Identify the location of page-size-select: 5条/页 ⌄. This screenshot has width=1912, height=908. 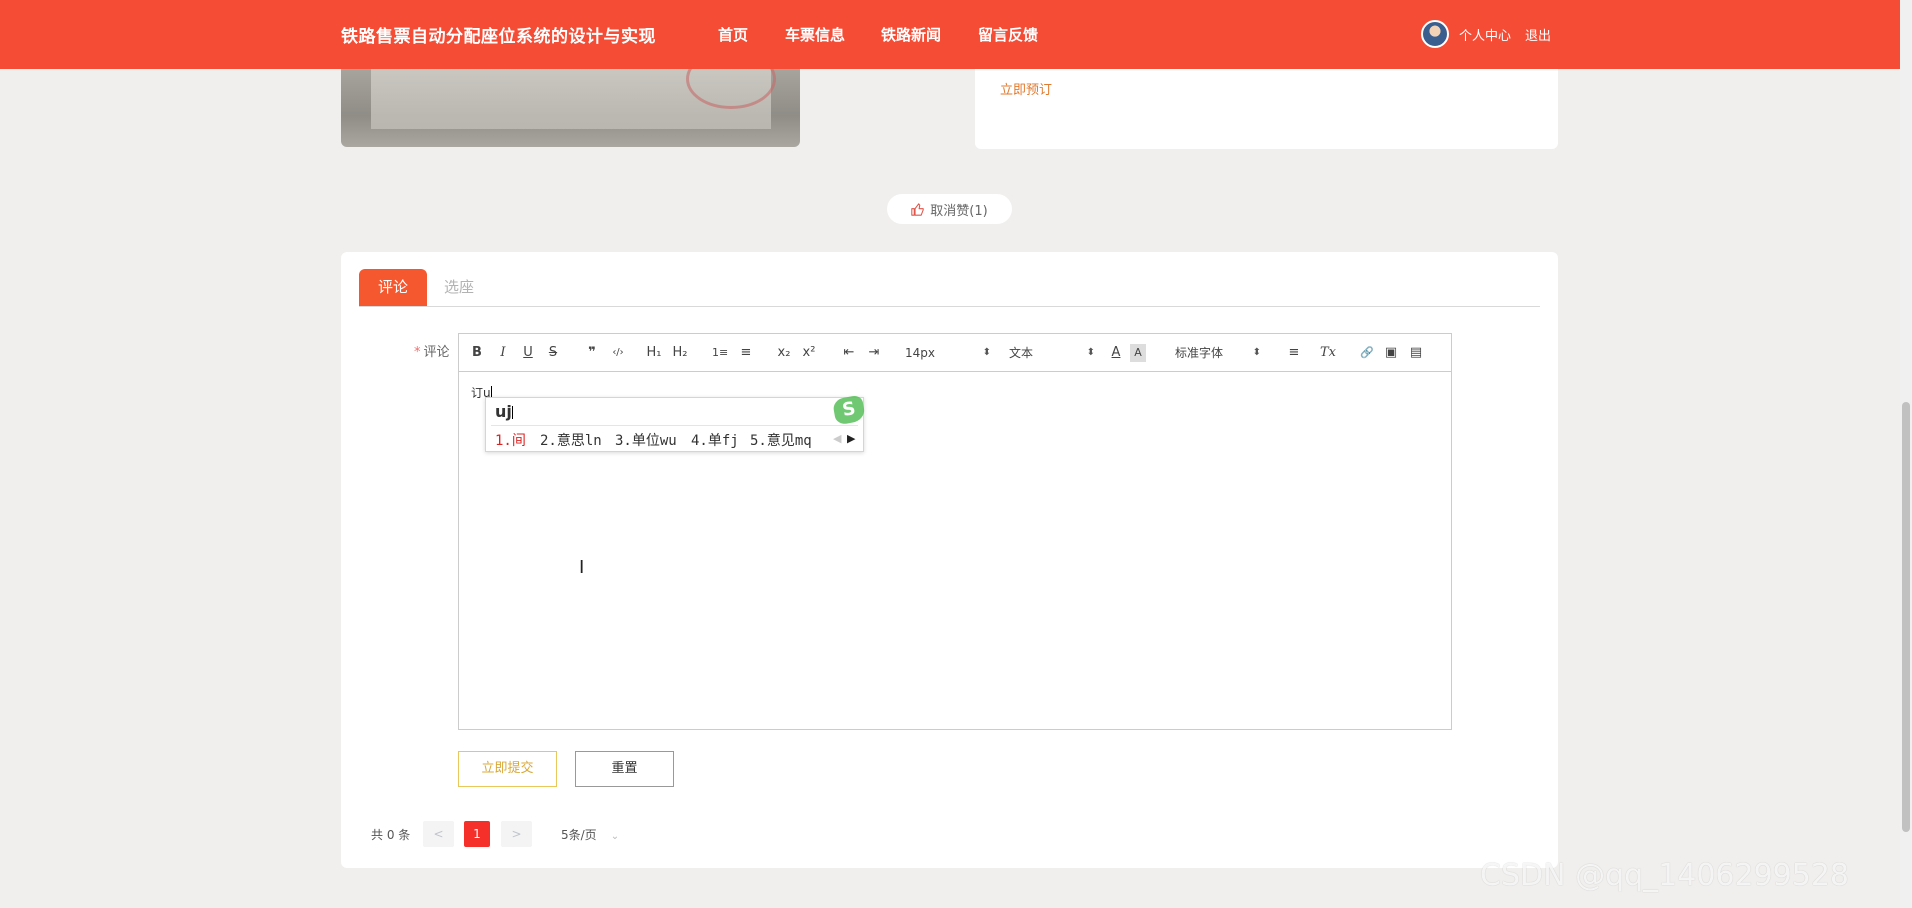
(590, 834).